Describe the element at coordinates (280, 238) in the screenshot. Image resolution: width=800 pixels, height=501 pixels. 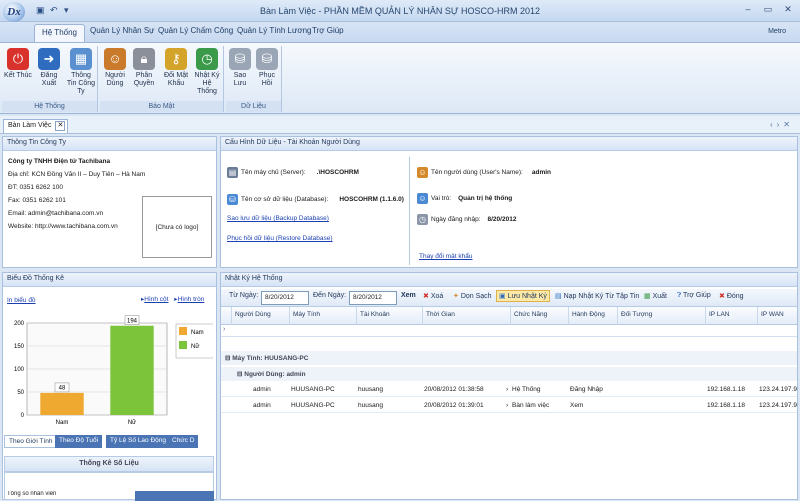
I see `restore-database-link: Phục hồi dữ liệu (Restore Database)` at that location.